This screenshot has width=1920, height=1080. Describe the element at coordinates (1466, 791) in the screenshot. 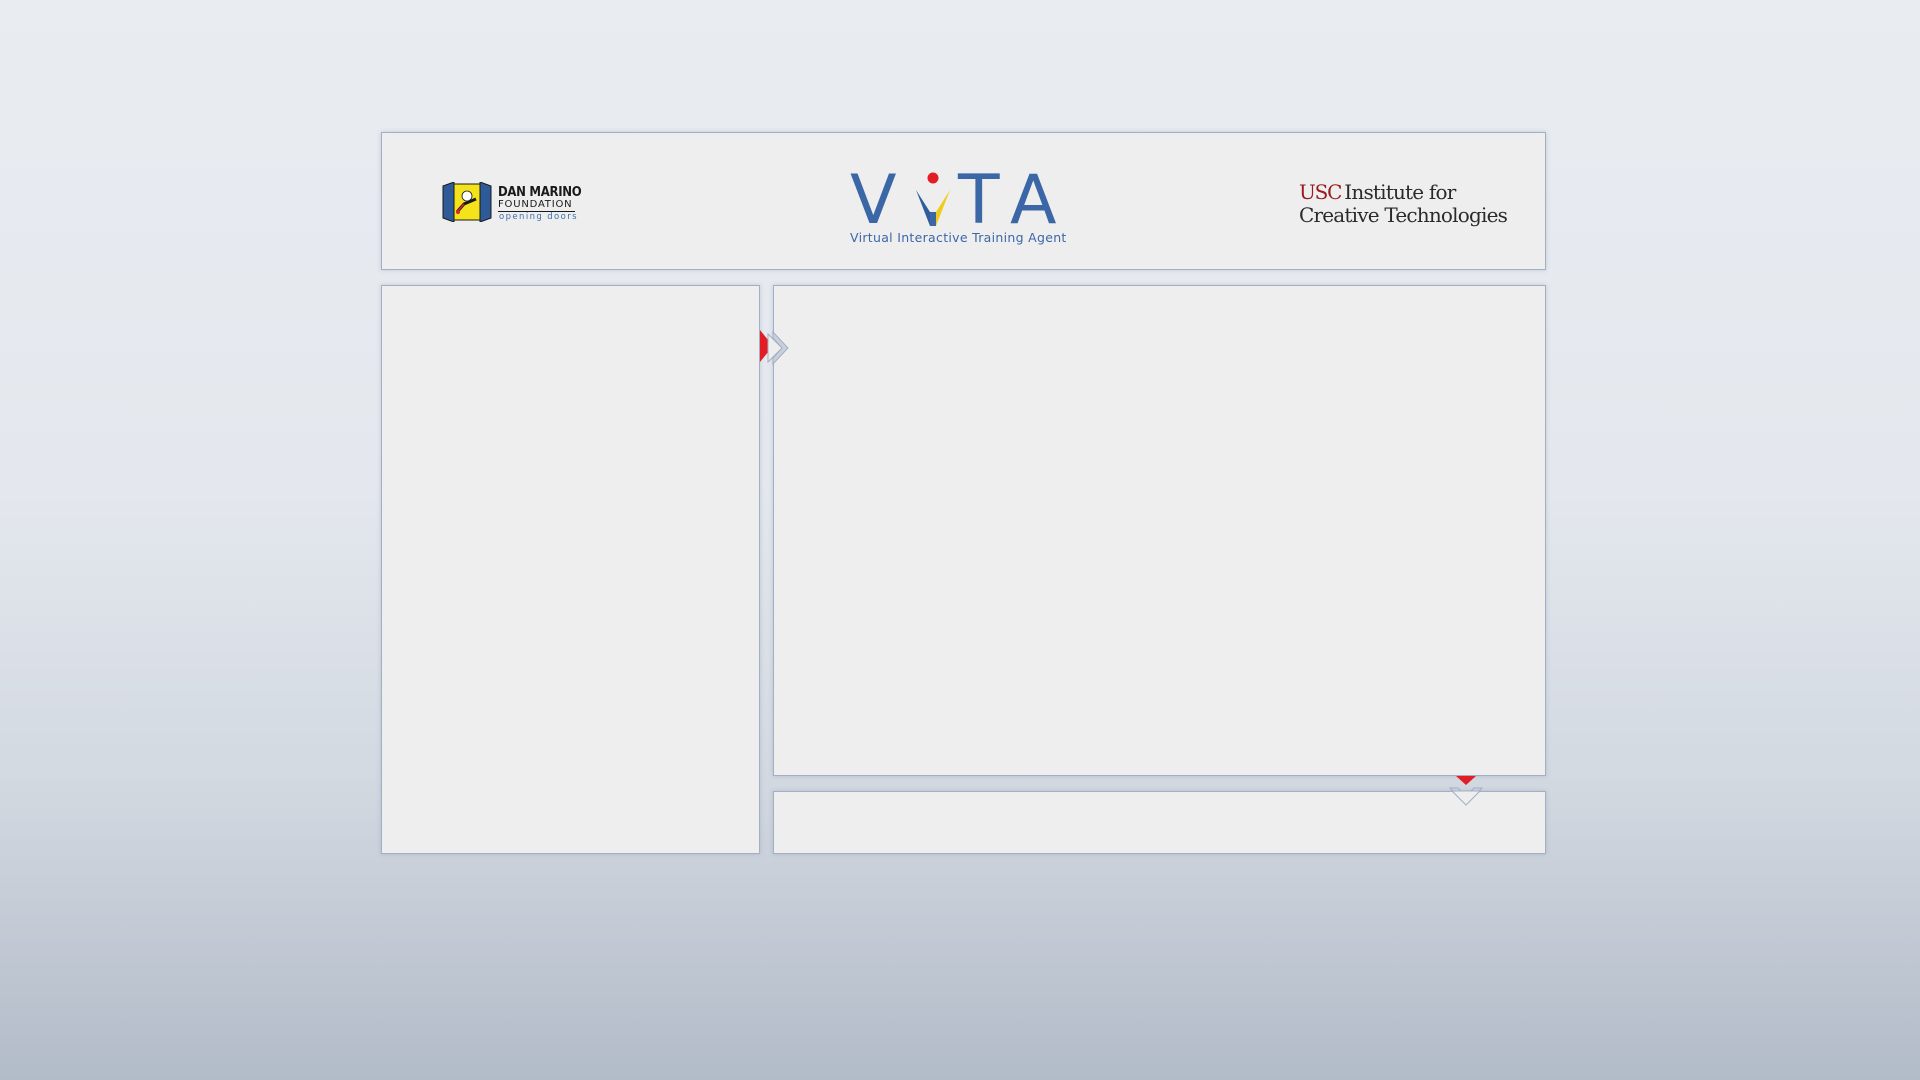

I see `chevron-down-icon` at that location.